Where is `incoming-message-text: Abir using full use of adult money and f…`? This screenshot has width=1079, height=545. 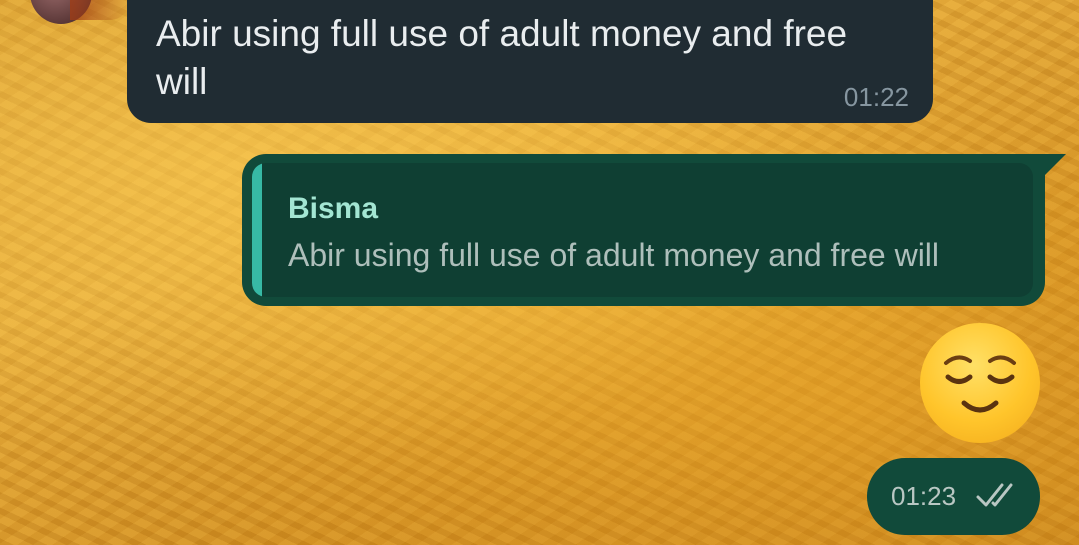
incoming-message-text: Abir using full use of adult money and f… is located at coordinates (502, 57).